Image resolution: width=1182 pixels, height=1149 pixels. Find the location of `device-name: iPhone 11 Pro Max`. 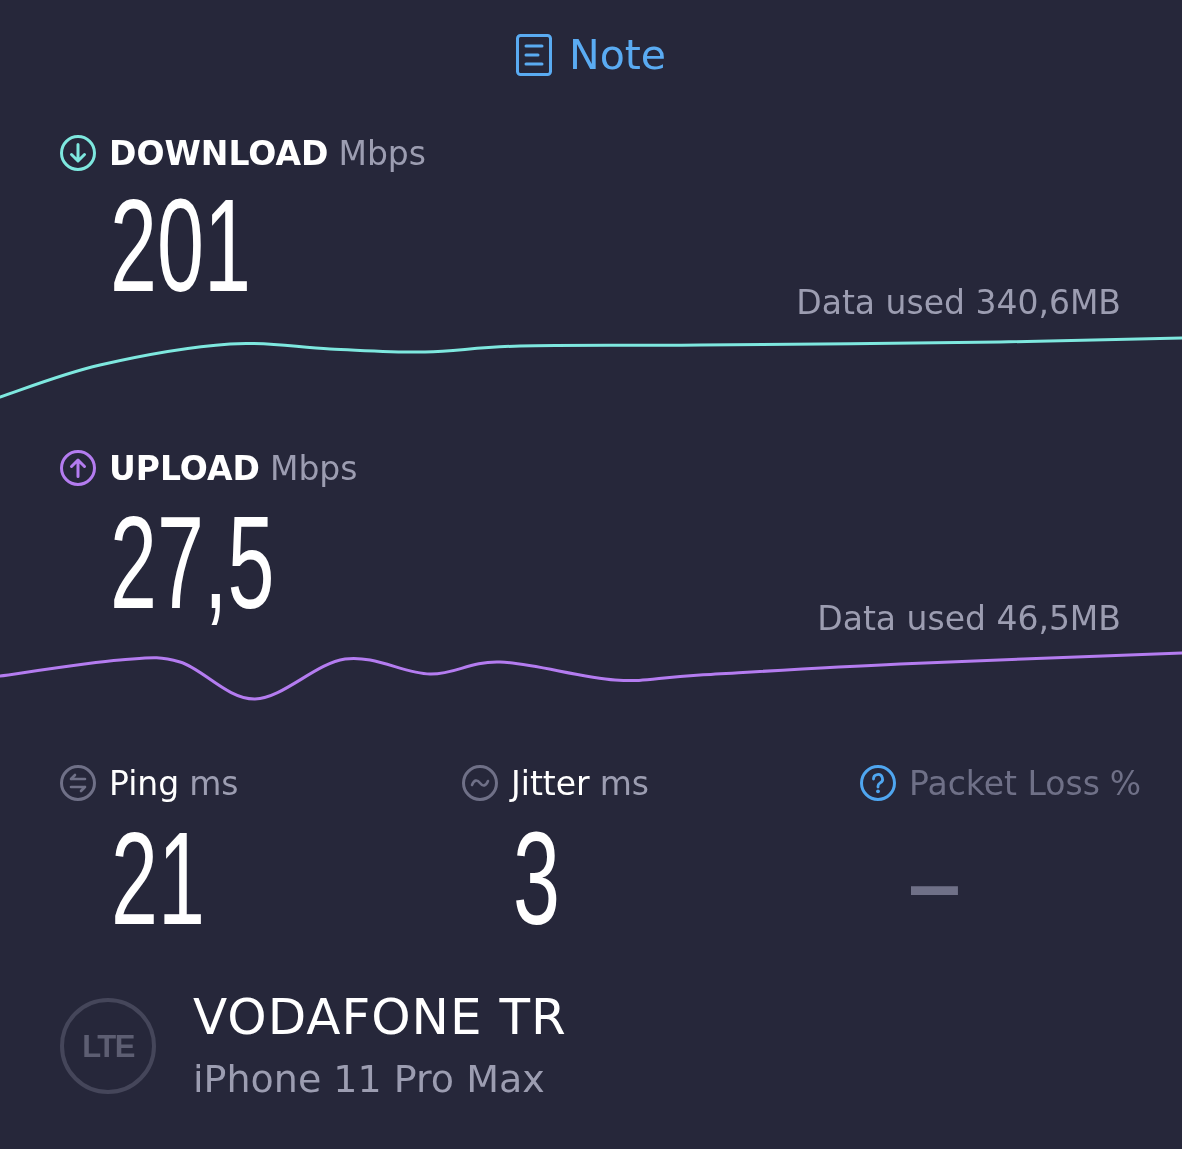

device-name: iPhone 11 Pro Max is located at coordinates (369, 1079).